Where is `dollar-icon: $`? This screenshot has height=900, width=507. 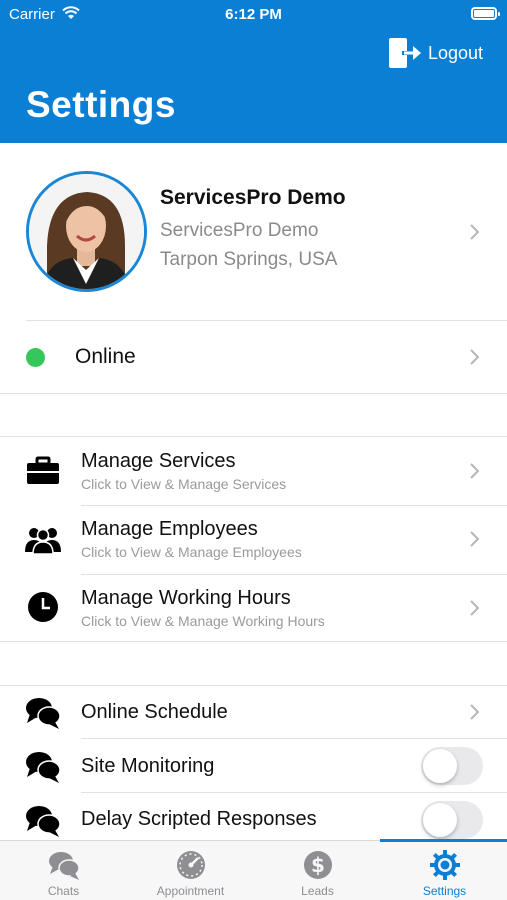
dollar-icon: $ is located at coordinates (317, 865).